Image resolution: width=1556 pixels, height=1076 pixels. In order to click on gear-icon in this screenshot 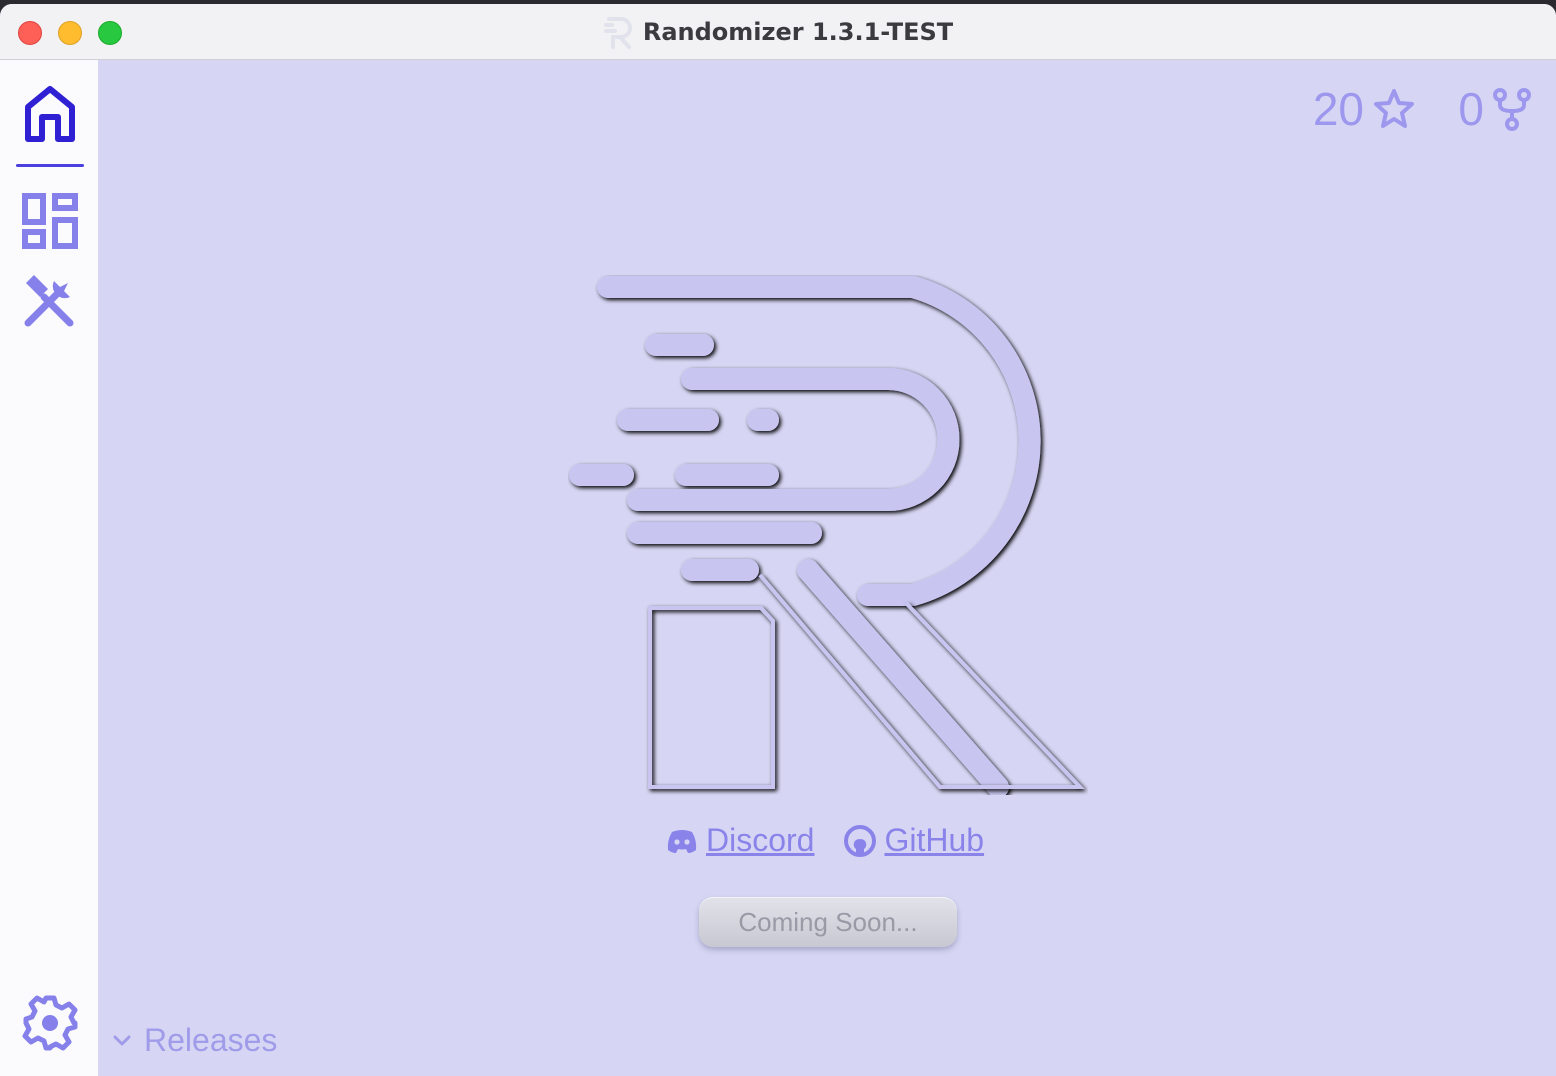, I will do `click(50, 1023)`.